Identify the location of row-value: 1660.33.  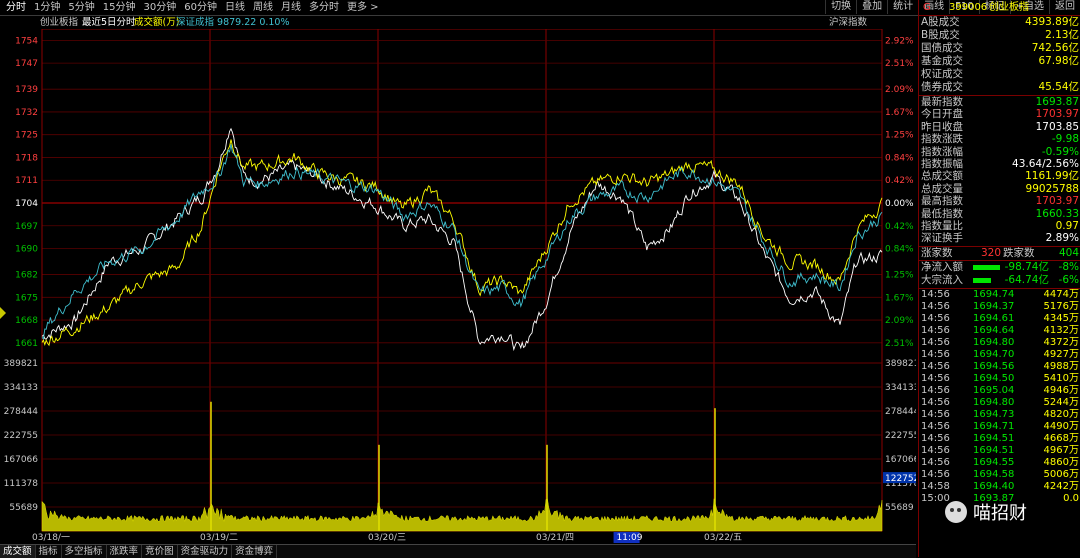
(1057, 213).